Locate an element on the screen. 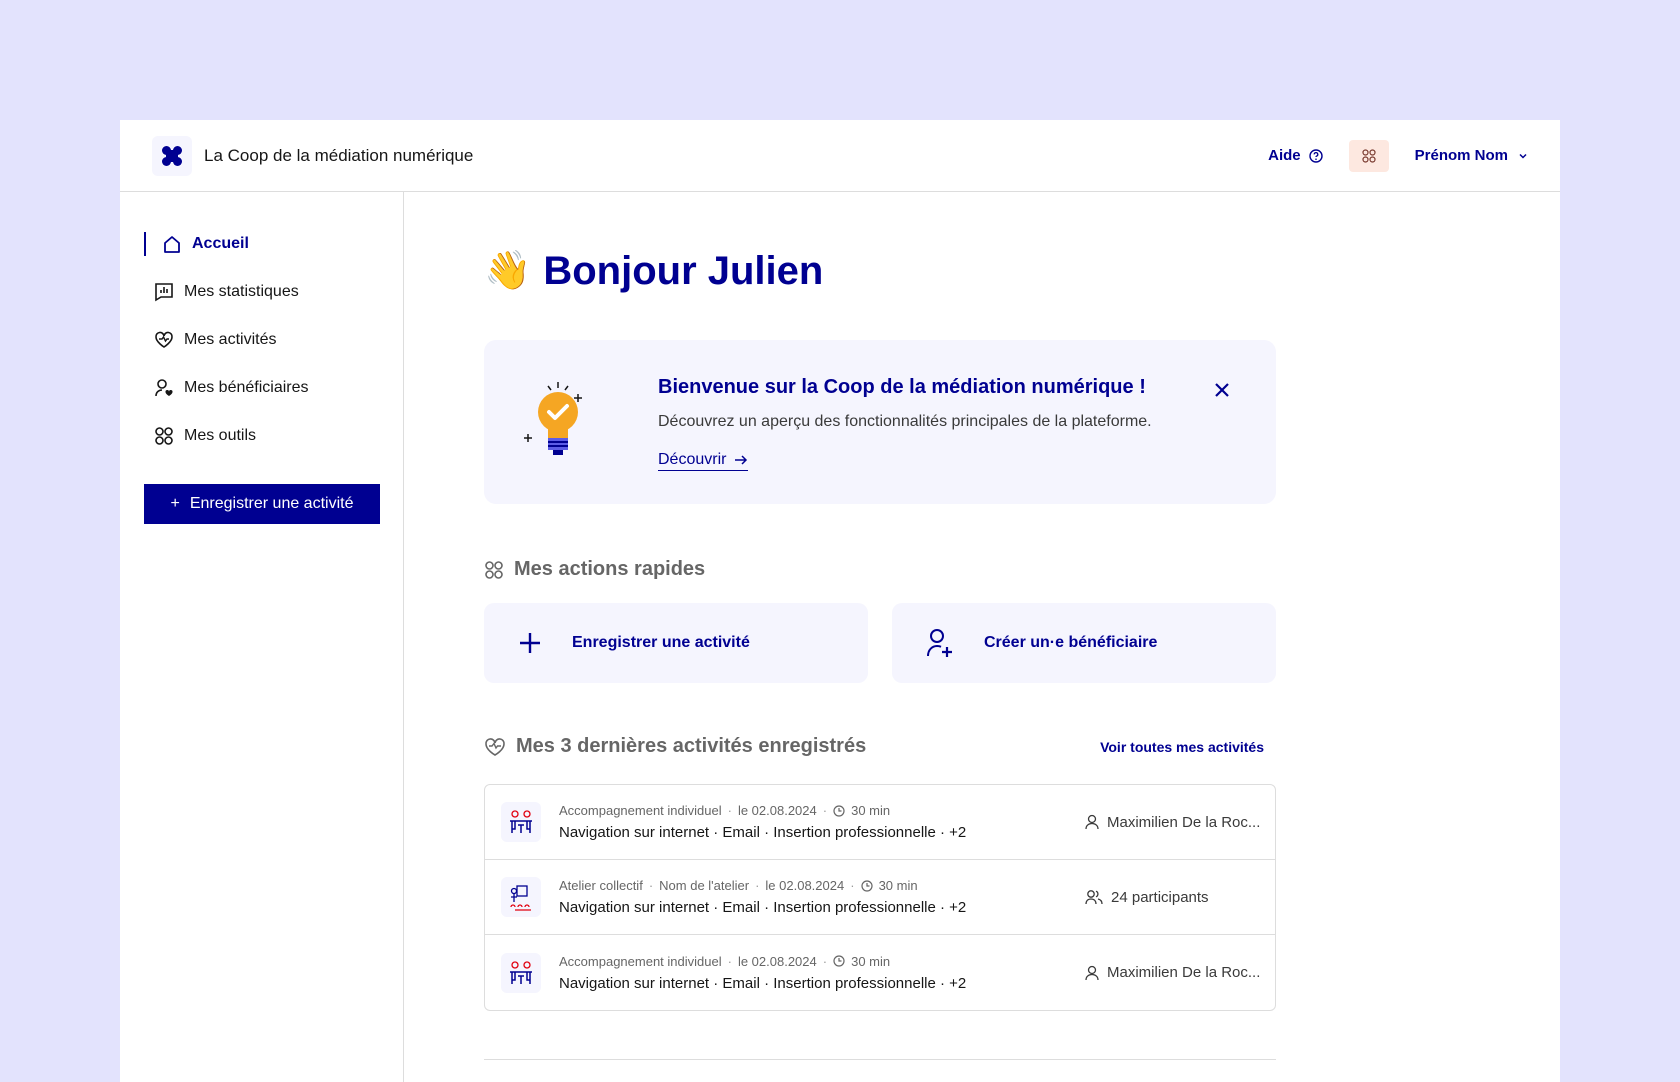 The image size is (1680, 1082). plus-icon: + is located at coordinates (175, 503).